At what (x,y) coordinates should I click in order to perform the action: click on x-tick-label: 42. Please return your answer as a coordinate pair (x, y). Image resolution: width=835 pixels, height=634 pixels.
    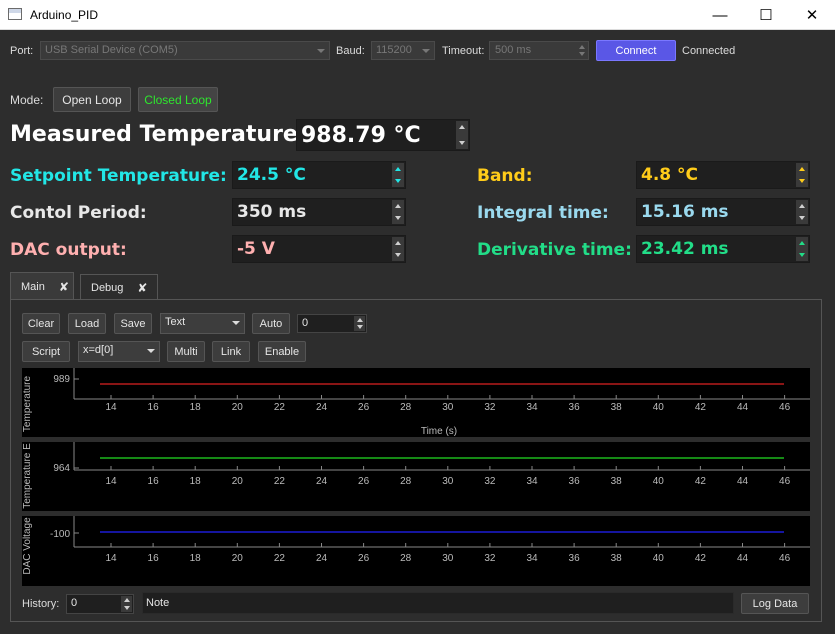
    Looking at the image, I should click on (701, 558).